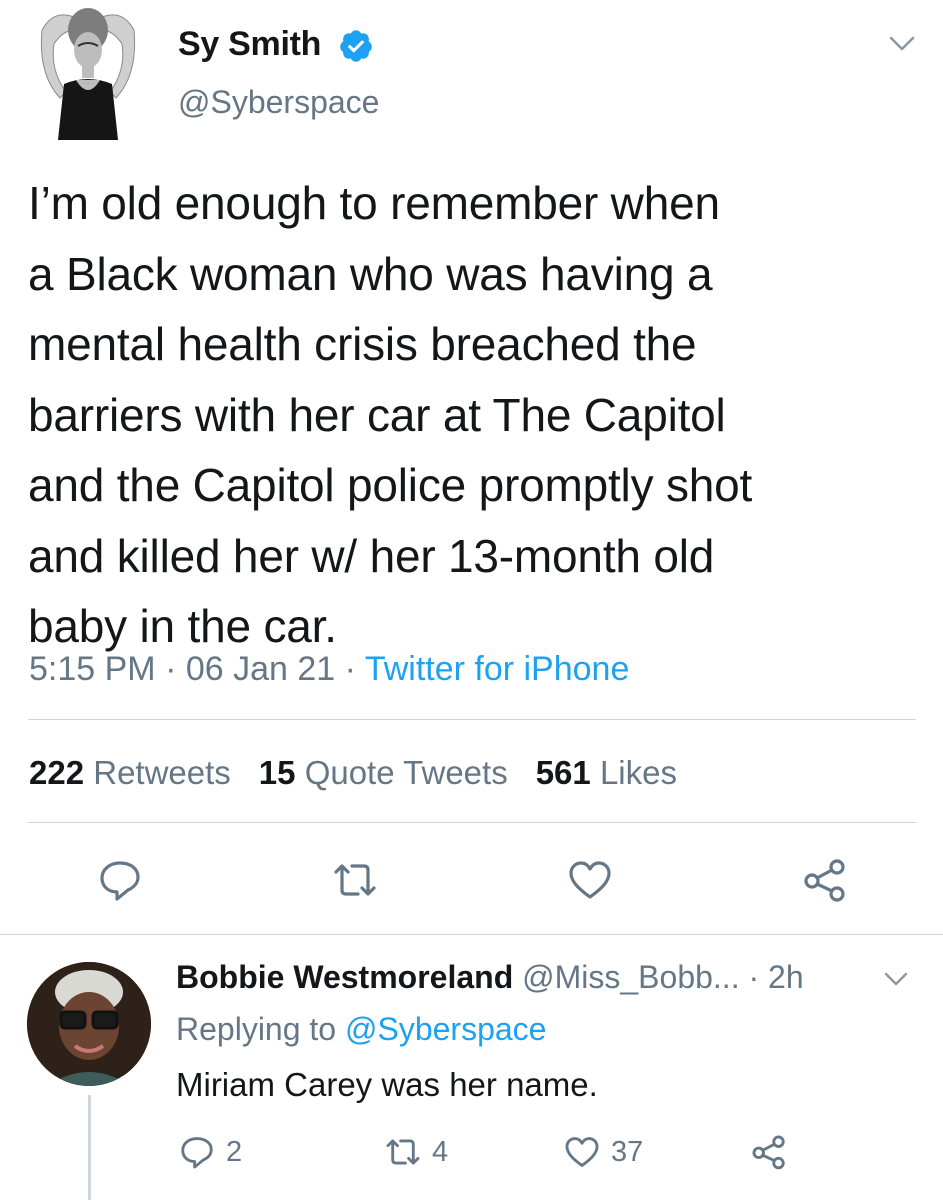 The image size is (943, 1200). Describe the element at coordinates (563, 772) in the screenshot. I see `likes-count: 561` at that location.